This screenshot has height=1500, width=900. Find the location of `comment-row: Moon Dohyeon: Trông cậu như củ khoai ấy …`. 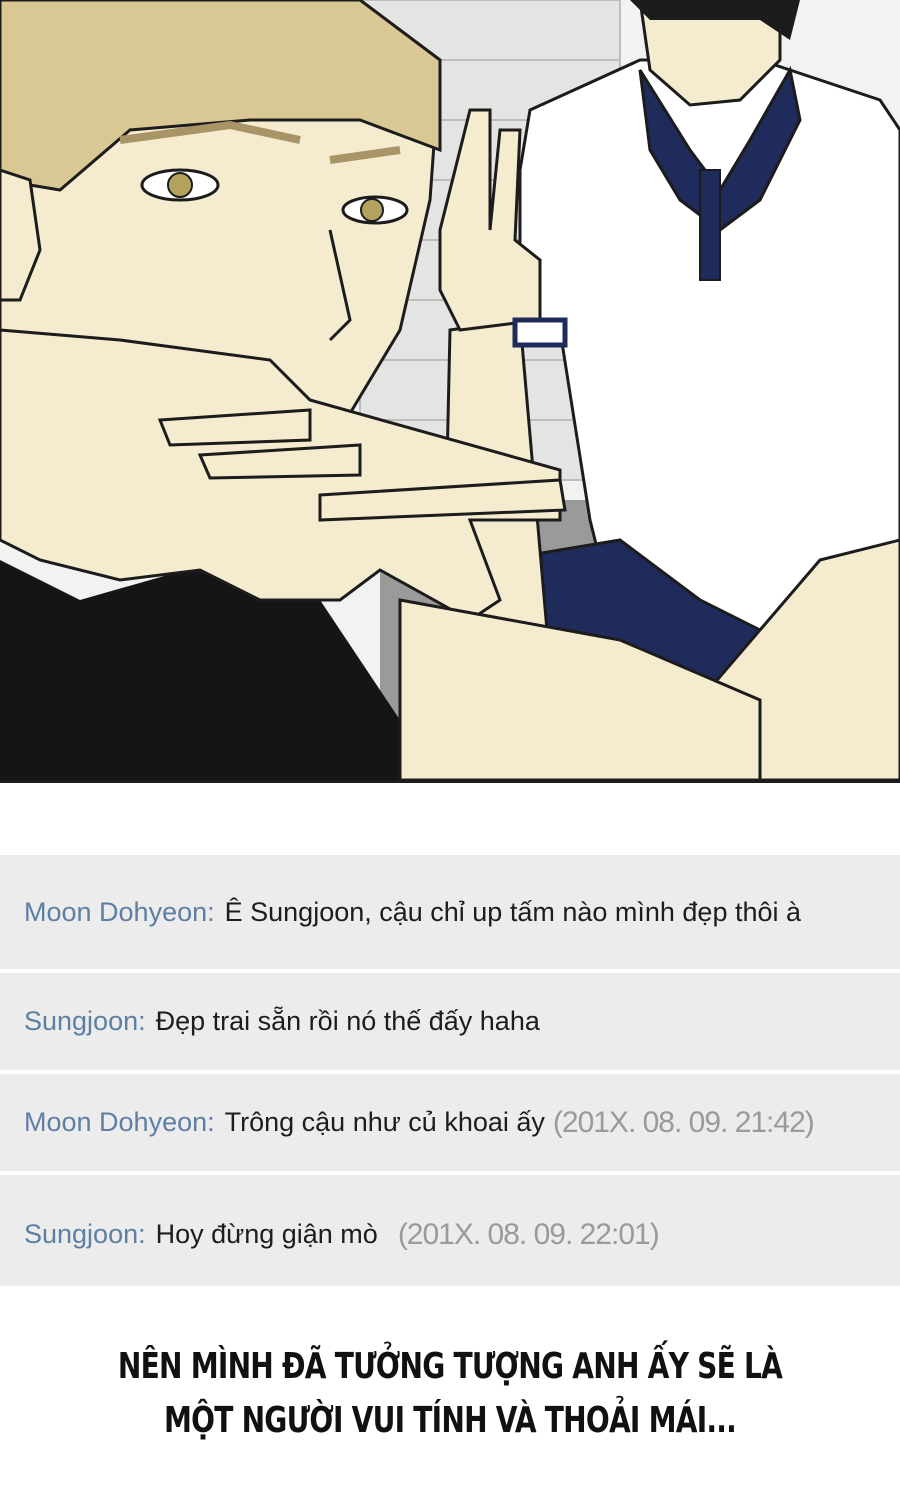

comment-row: Moon Dohyeon: Trông cậu như củ khoai ấy … is located at coordinates (450, 1124).